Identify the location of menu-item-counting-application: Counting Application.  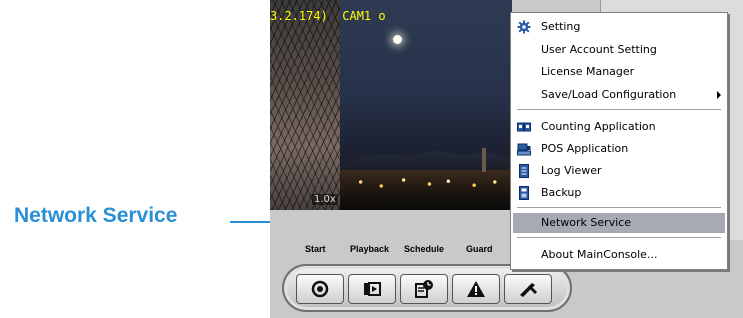
(619, 127).